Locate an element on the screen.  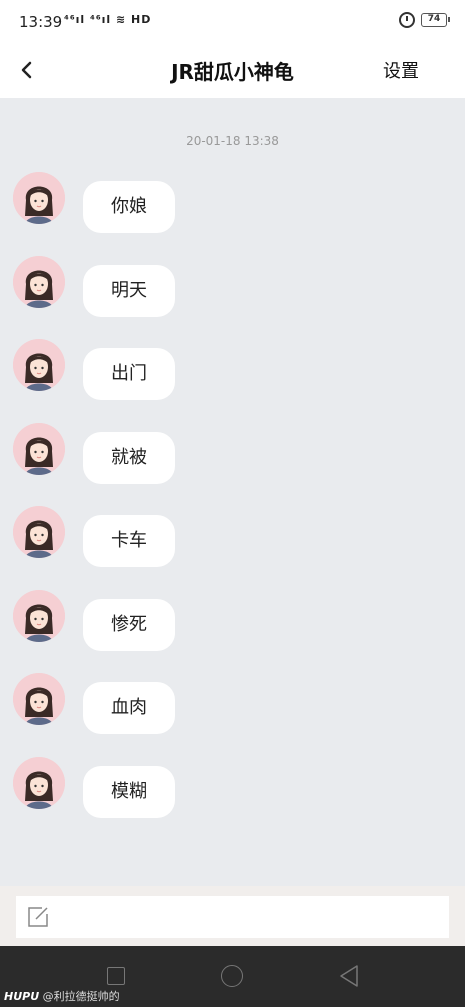
status-time: 13:39 is located at coordinates (41, 22).